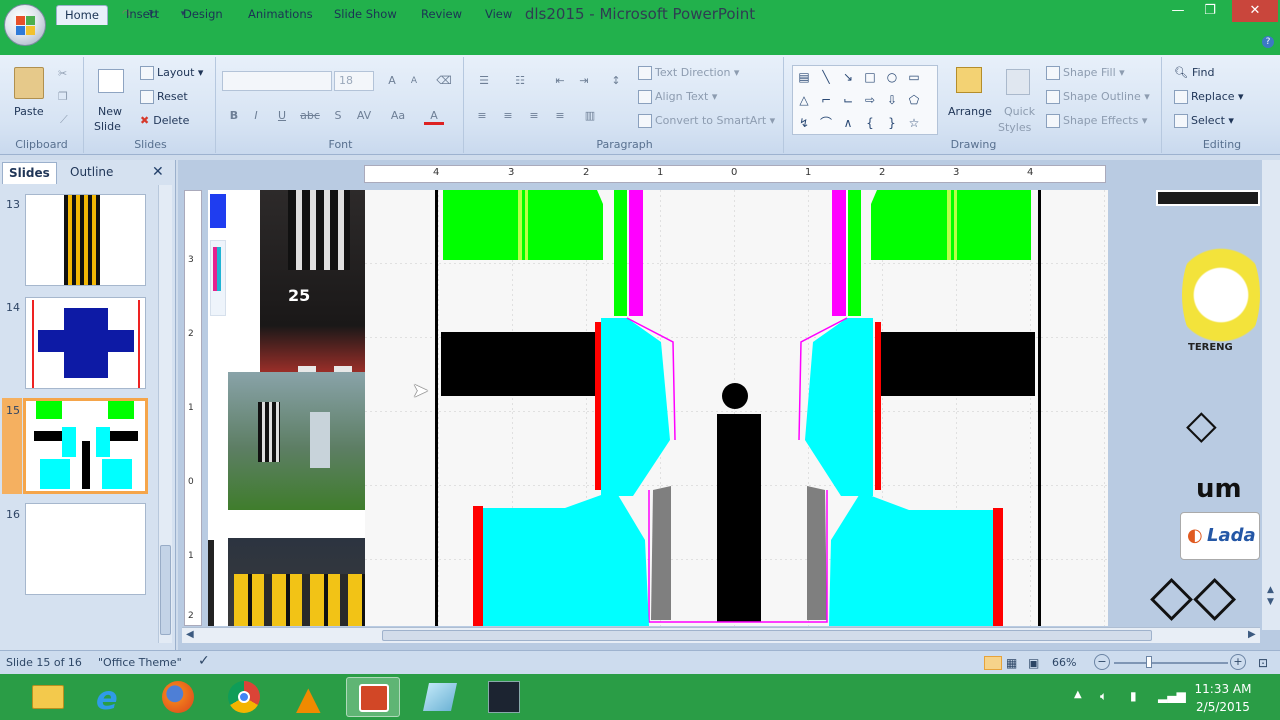 The image size is (1280, 720). Describe the element at coordinates (560, 81) in the screenshot. I see `decrease-indent-icon: ⇤` at that location.